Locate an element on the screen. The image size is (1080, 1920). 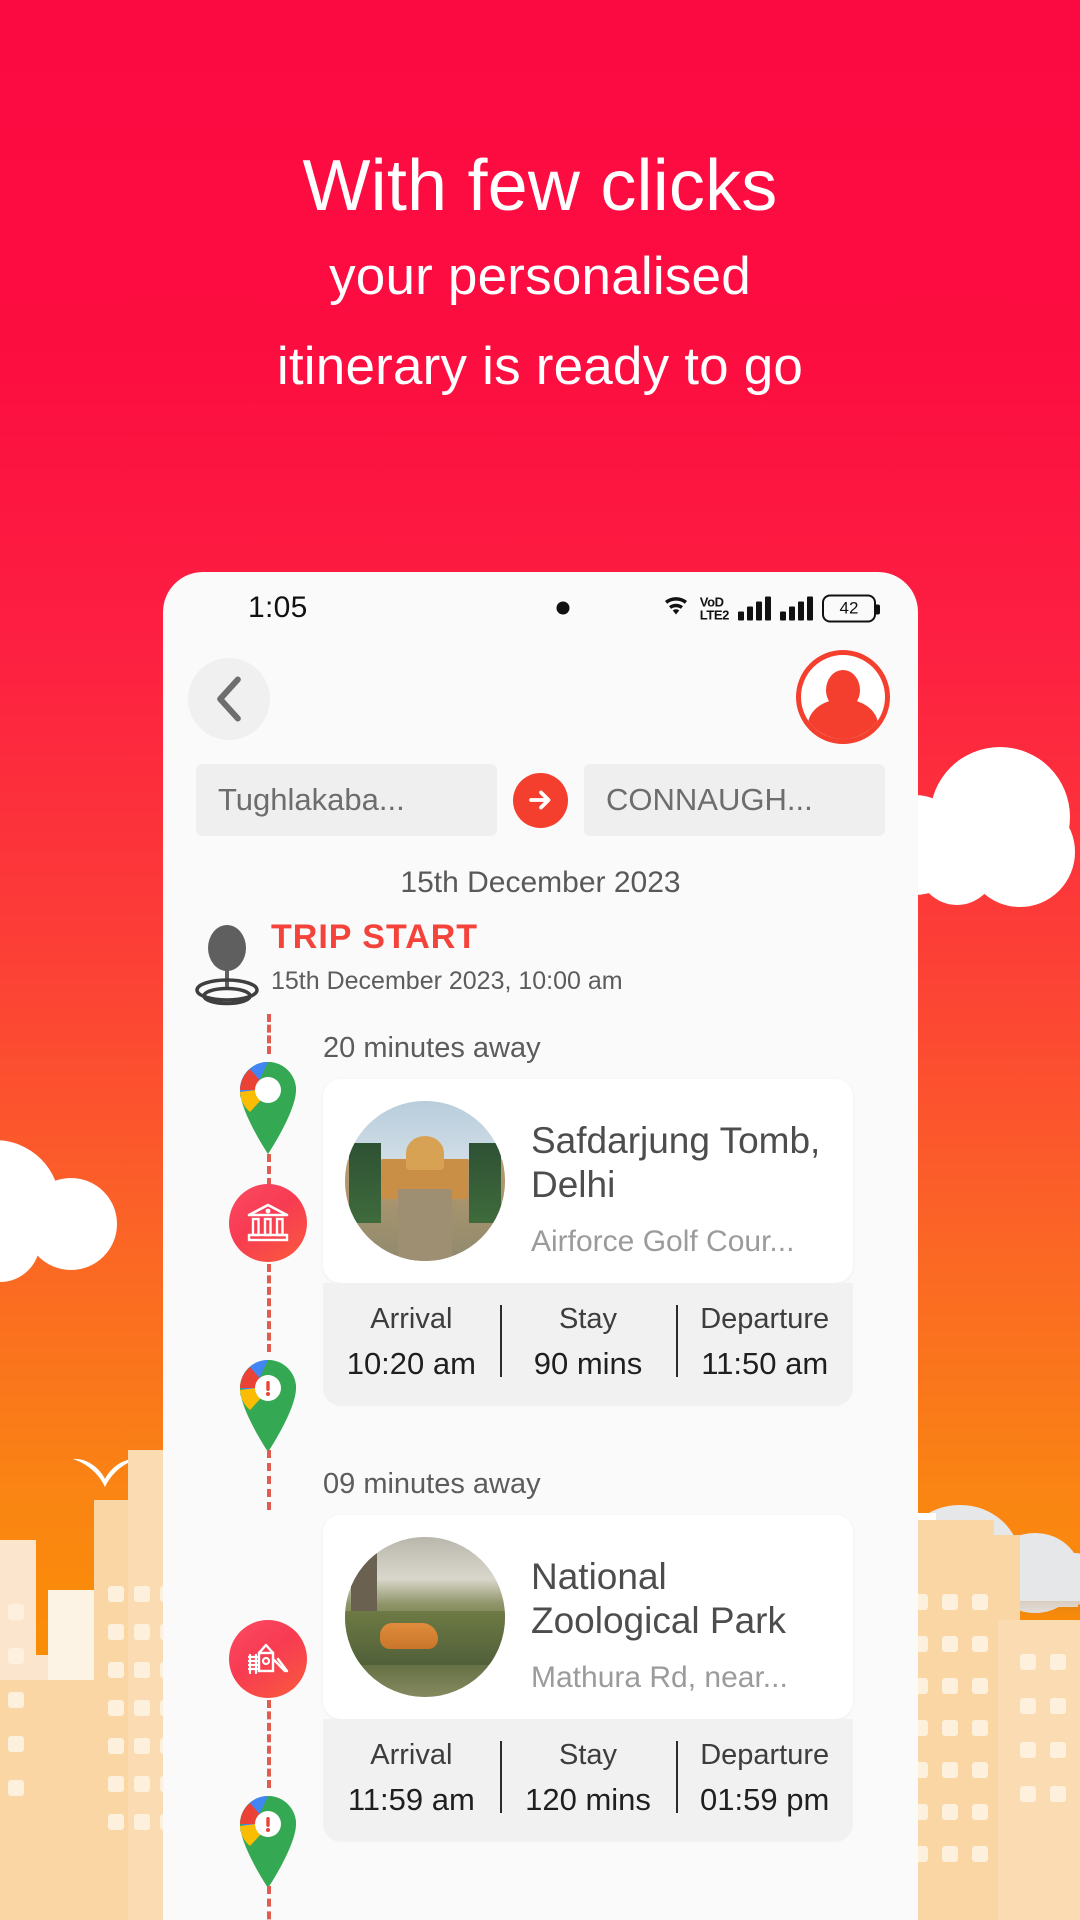
departure-cell: Departure 01:59 pm is located at coordinates (764, 1778).